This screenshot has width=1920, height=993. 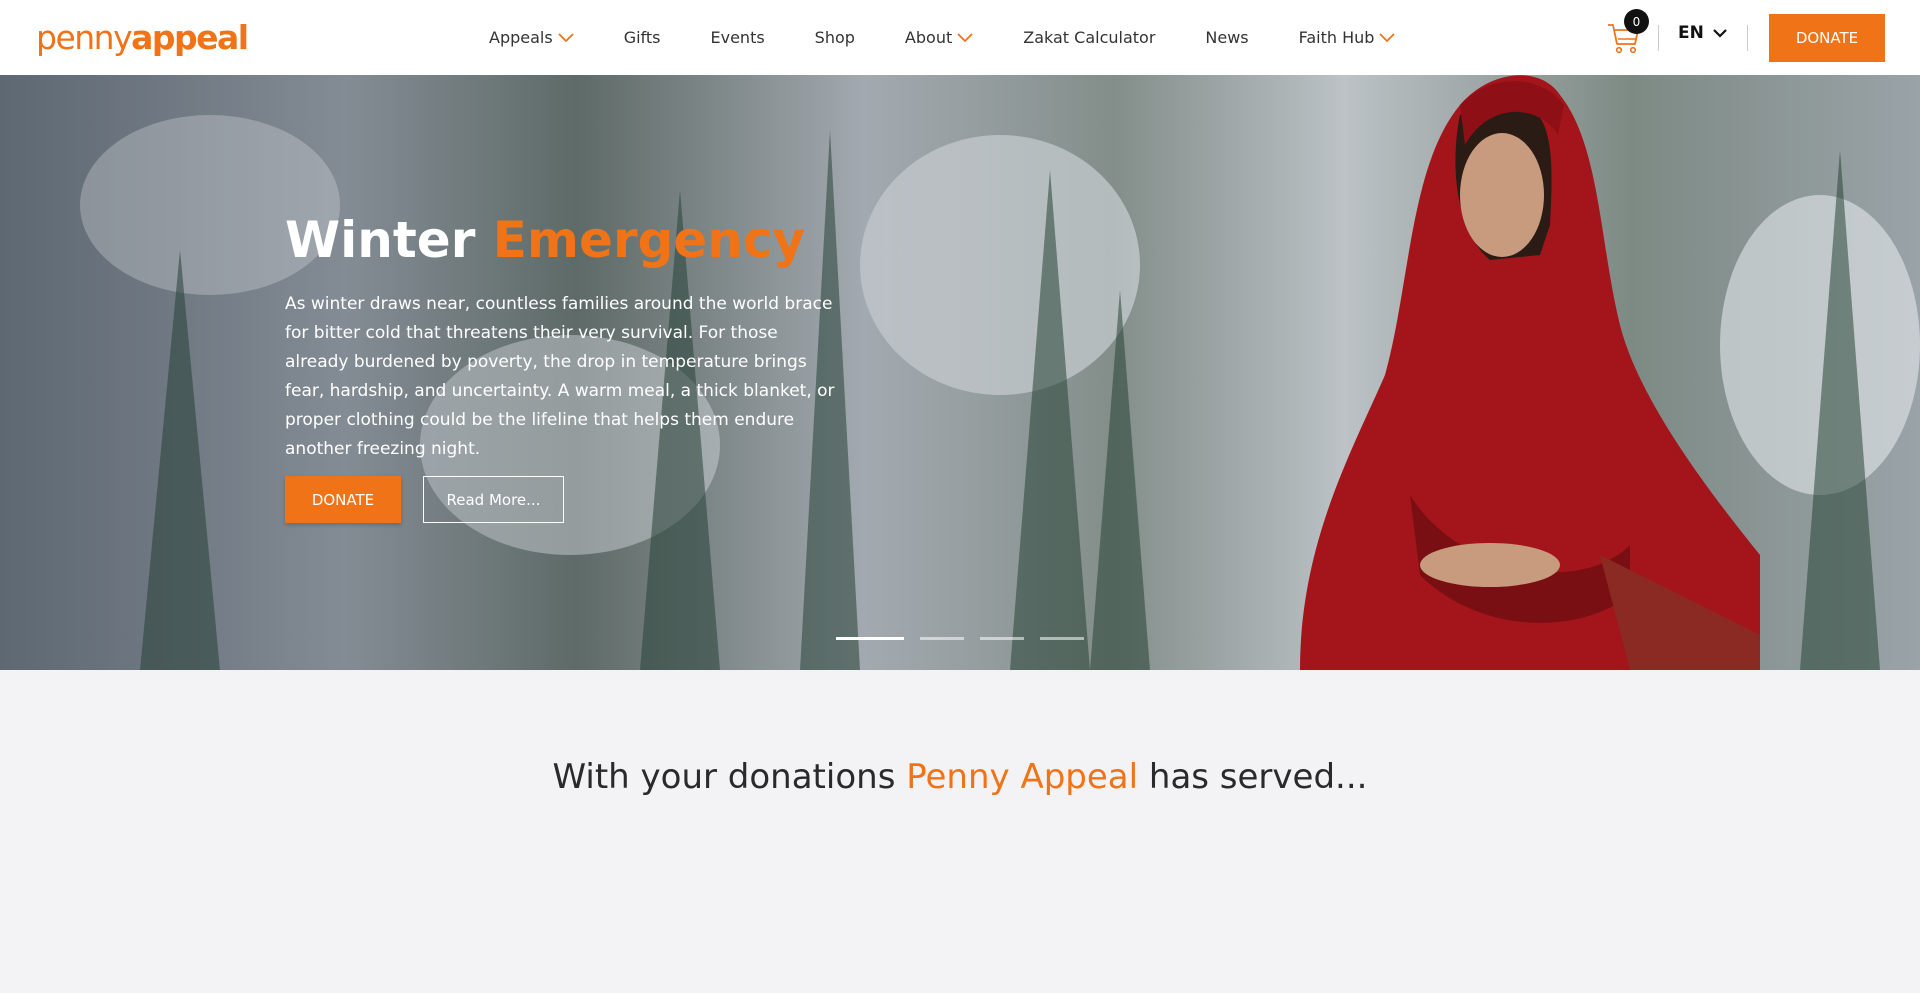 I want to click on carousel-indicators, so click(x=968, y=638).